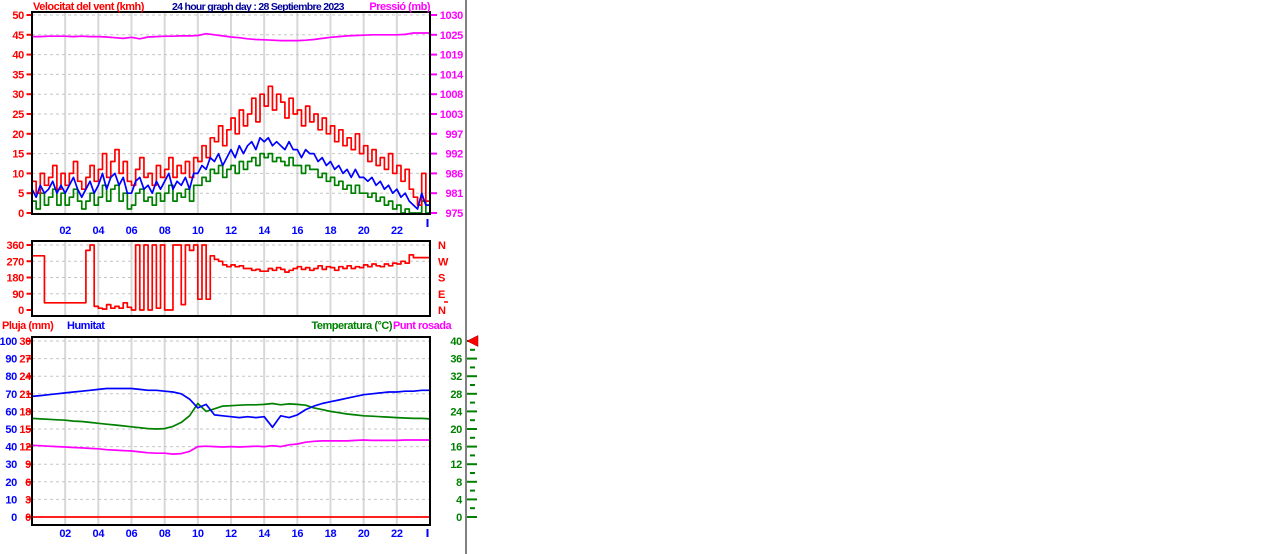  Describe the element at coordinates (11, 483) in the screenshot. I see `humidity-ytick-label: 20` at that location.